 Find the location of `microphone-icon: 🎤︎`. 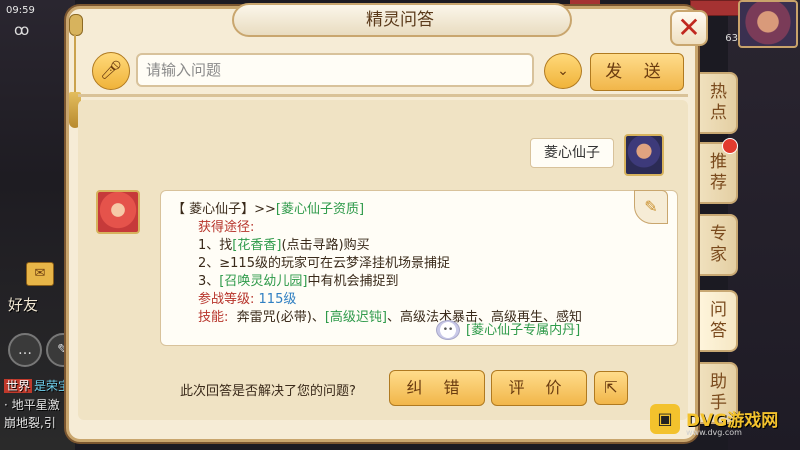

microphone-icon: 🎤︎ is located at coordinates (111, 70).